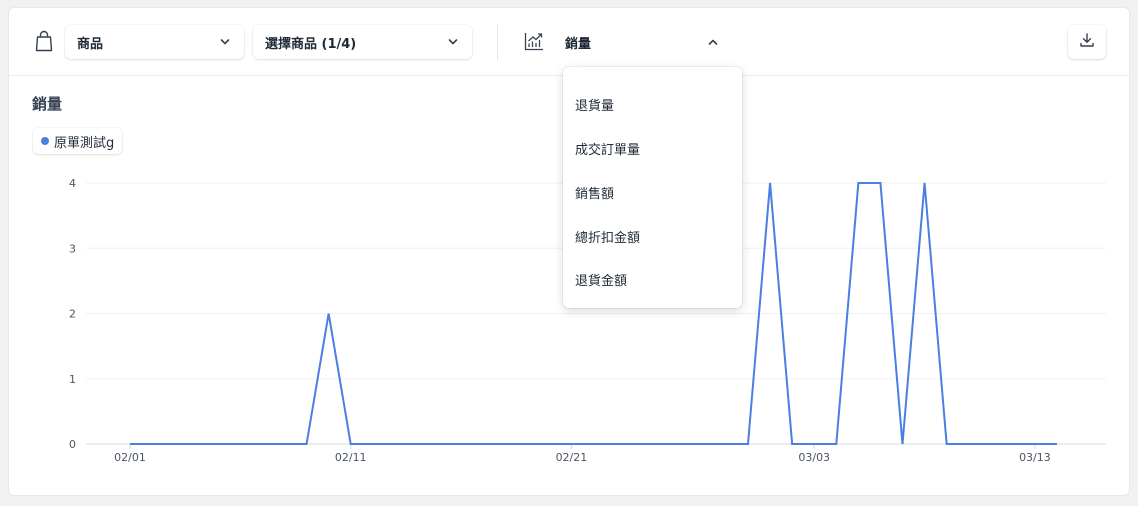 This screenshot has height=506, width=1138. I want to click on y-tick-label: 1, so click(72, 379).